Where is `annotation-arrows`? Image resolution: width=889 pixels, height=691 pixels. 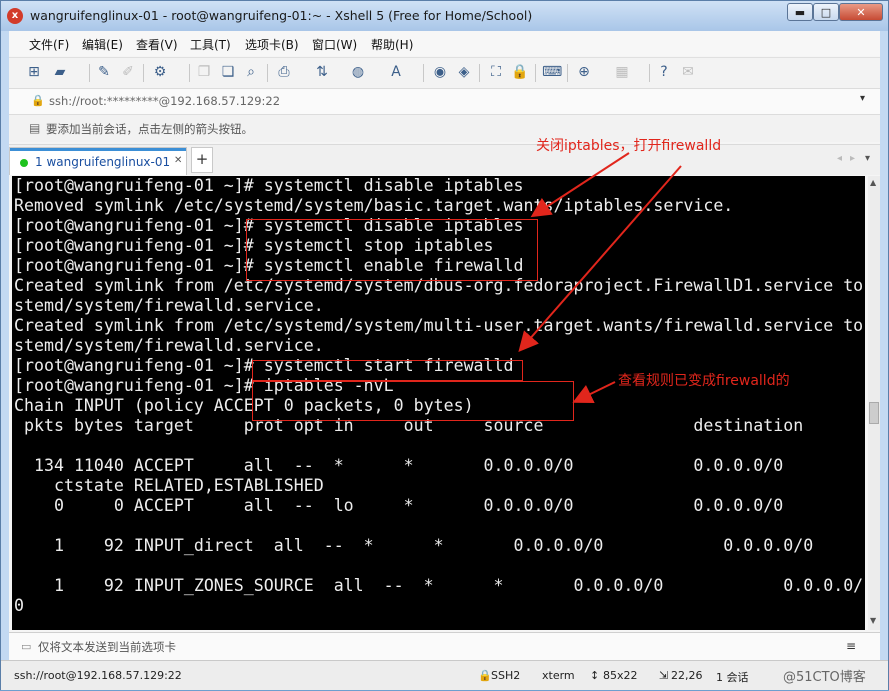 annotation-arrows is located at coordinates (600, 277).